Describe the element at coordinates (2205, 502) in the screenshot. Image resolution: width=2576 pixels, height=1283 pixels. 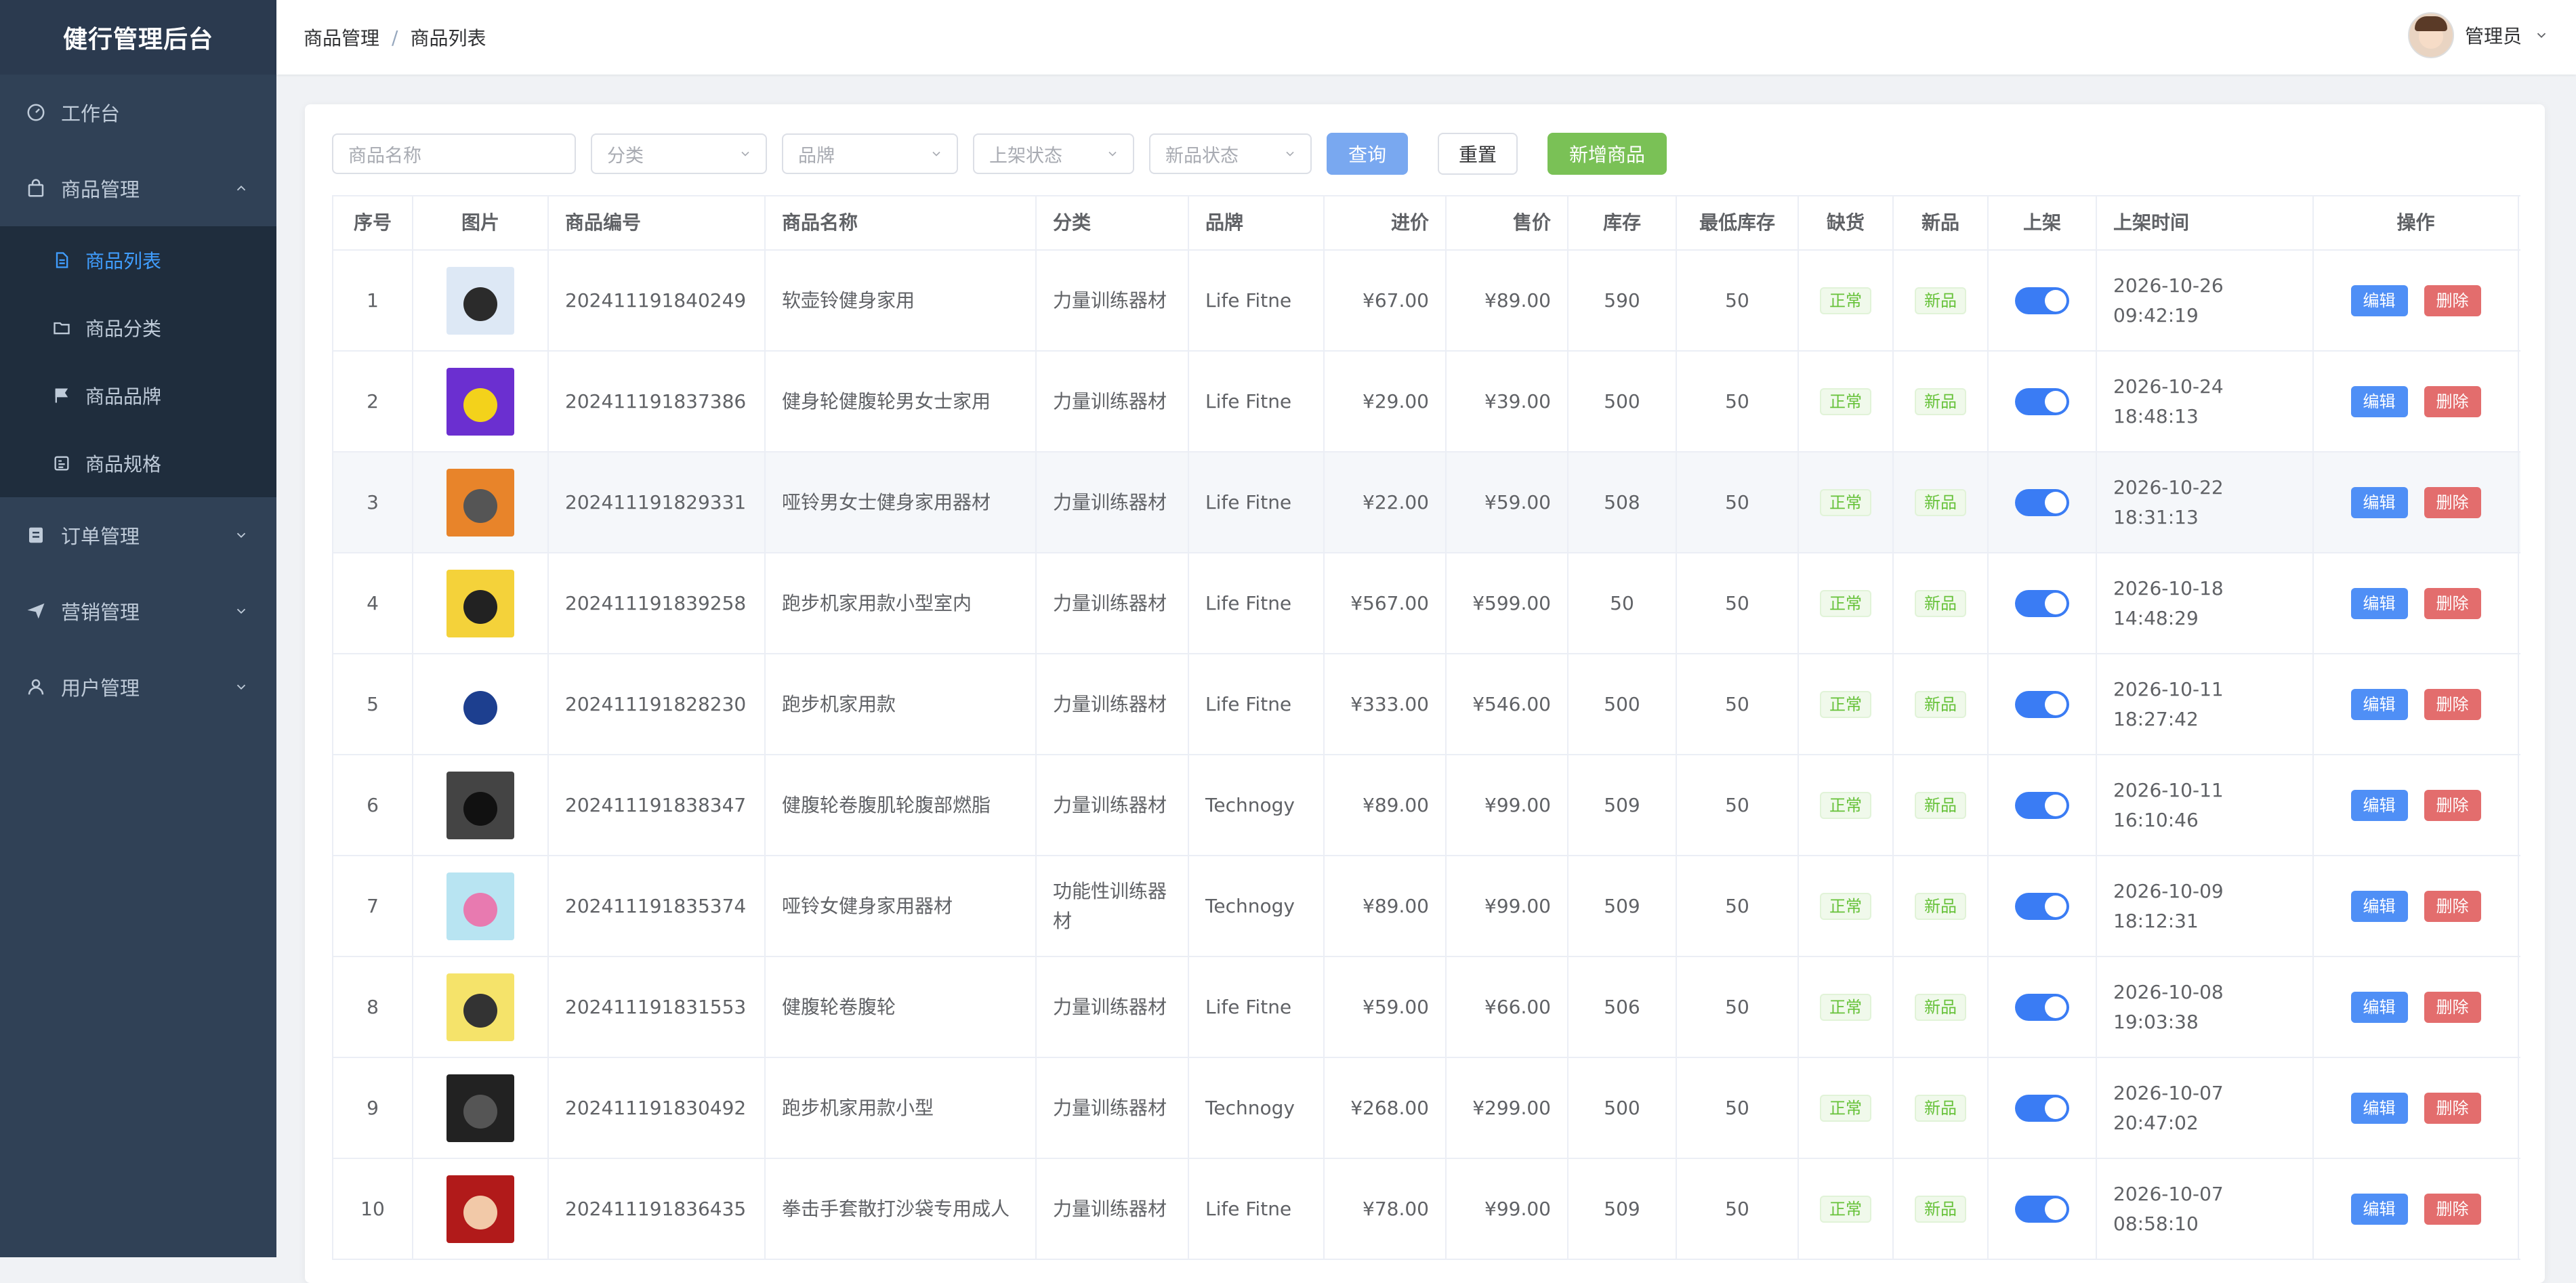
I see `cell-listed-time: 2026-10-22 18:31:13` at that location.